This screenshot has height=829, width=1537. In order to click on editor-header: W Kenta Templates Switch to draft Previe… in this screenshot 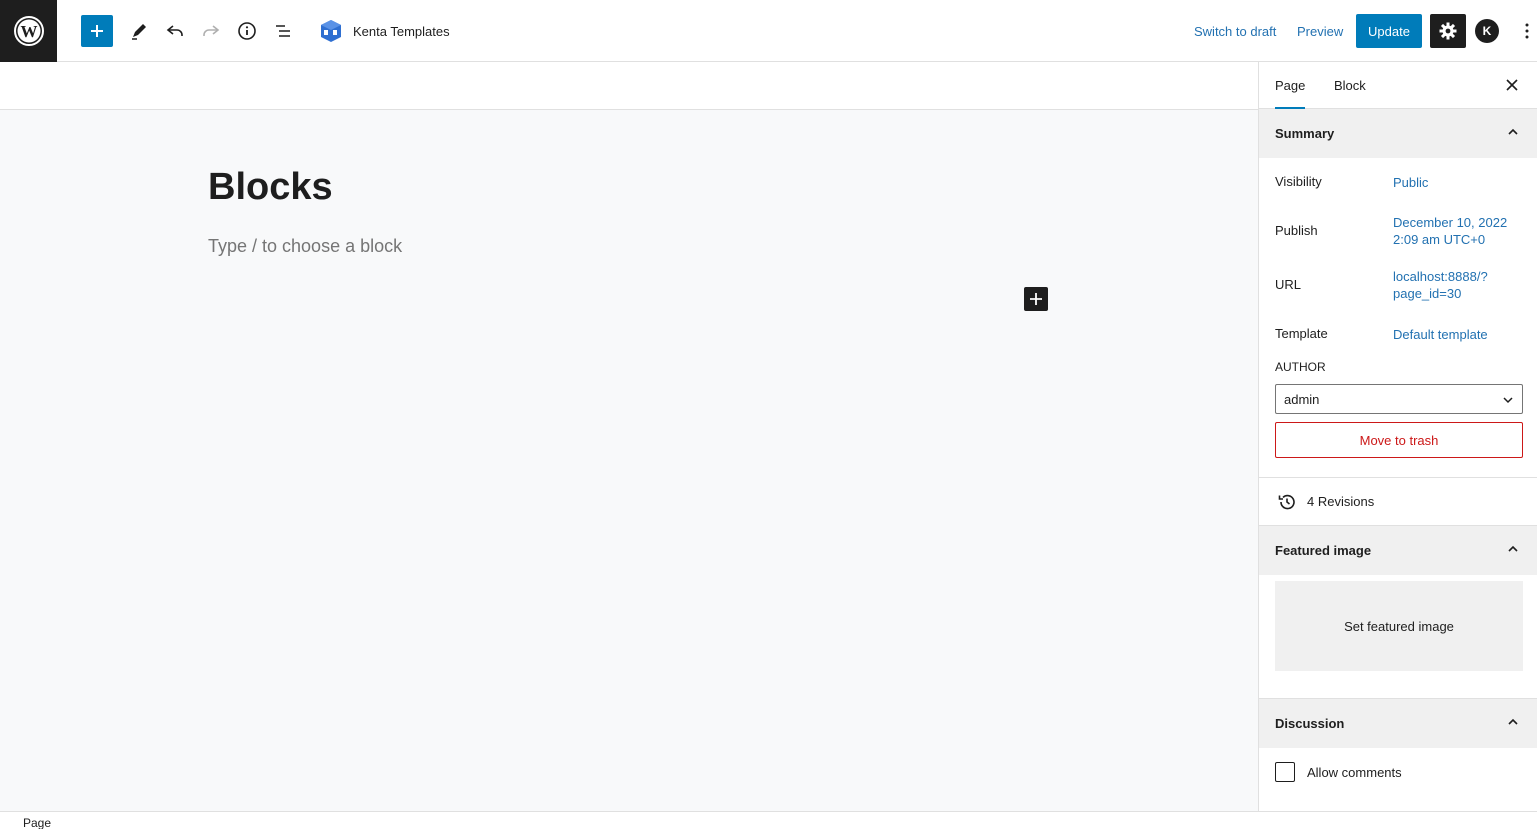, I will do `click(768, 31)`.